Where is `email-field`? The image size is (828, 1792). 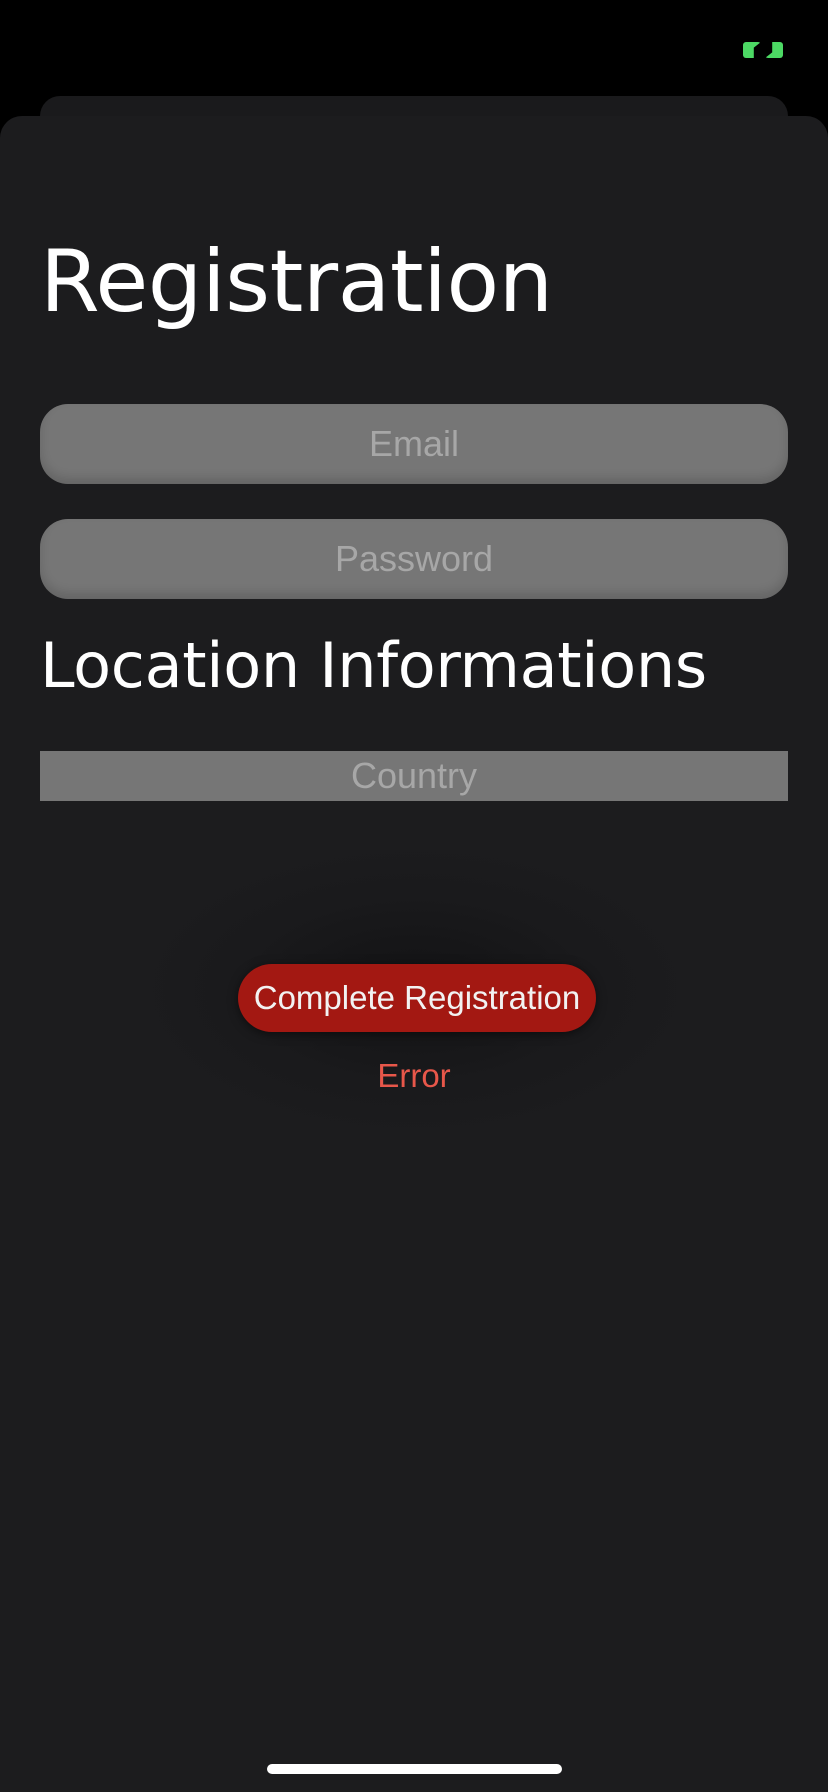
email-field is located at coordinates (414, 444).